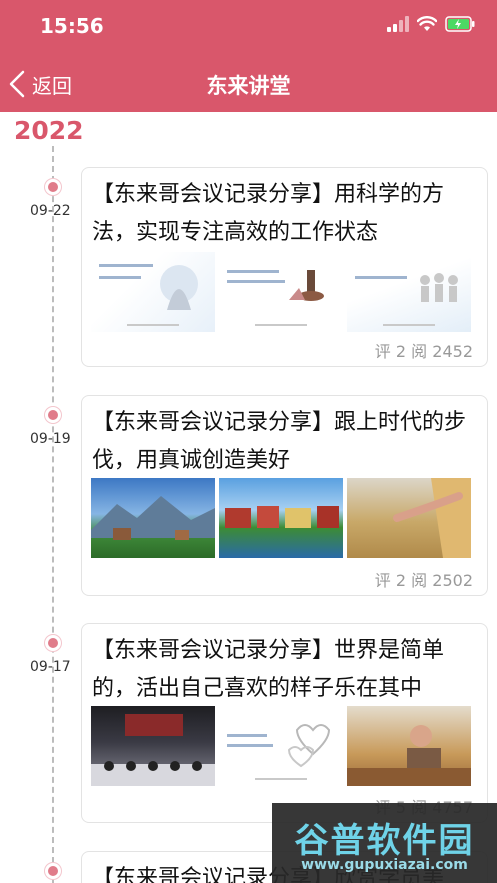 The image size is (497, 883). I want to click on article-meta: 评 2 阅 2452, so click(424, 350).